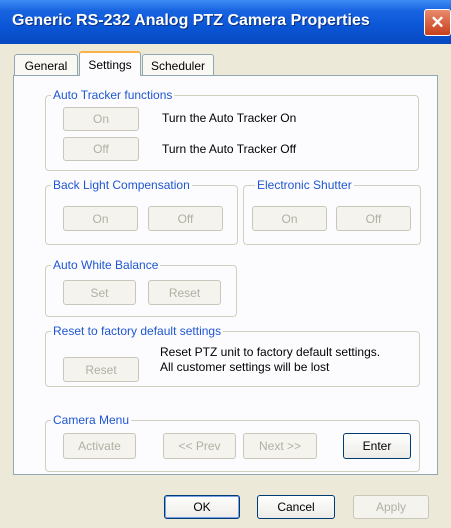  Describe the element at coordinates (99, 446) in the screenshot. I see `camera-menu-activate-button: Activate` at that location.